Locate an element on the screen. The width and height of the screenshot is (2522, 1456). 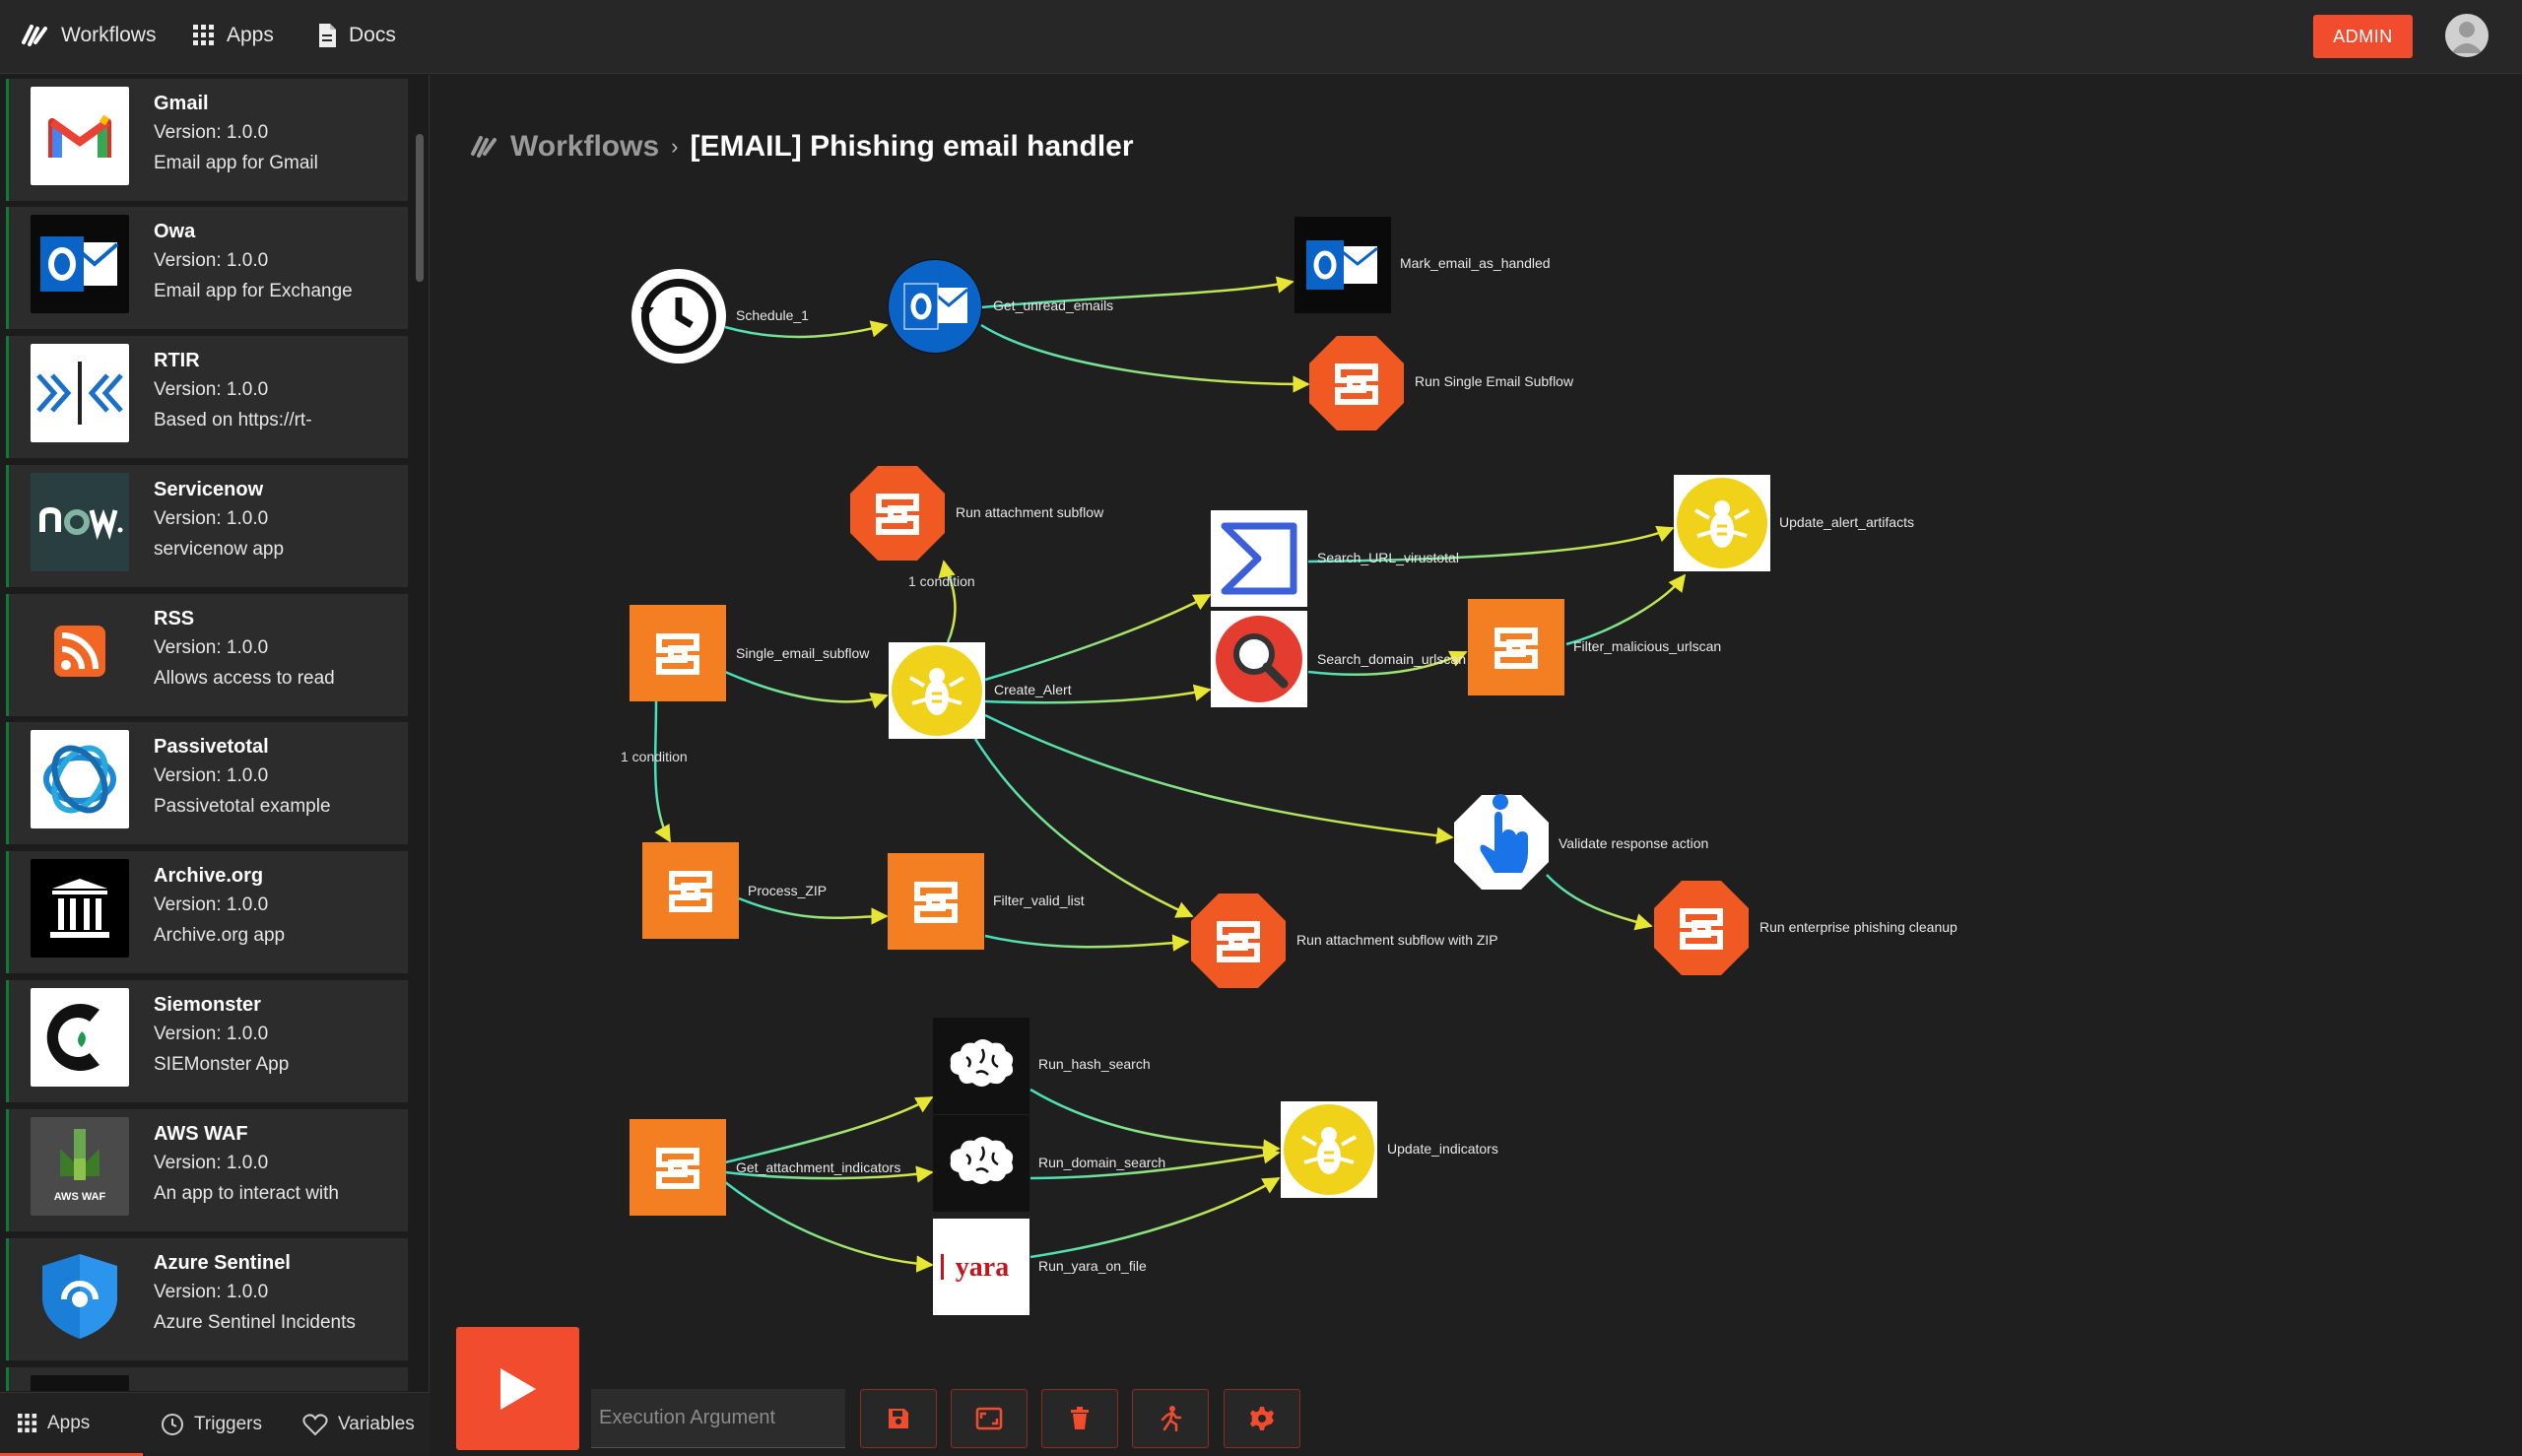
urlscan-magnifier-icon is located at coordinates (1259, 659).